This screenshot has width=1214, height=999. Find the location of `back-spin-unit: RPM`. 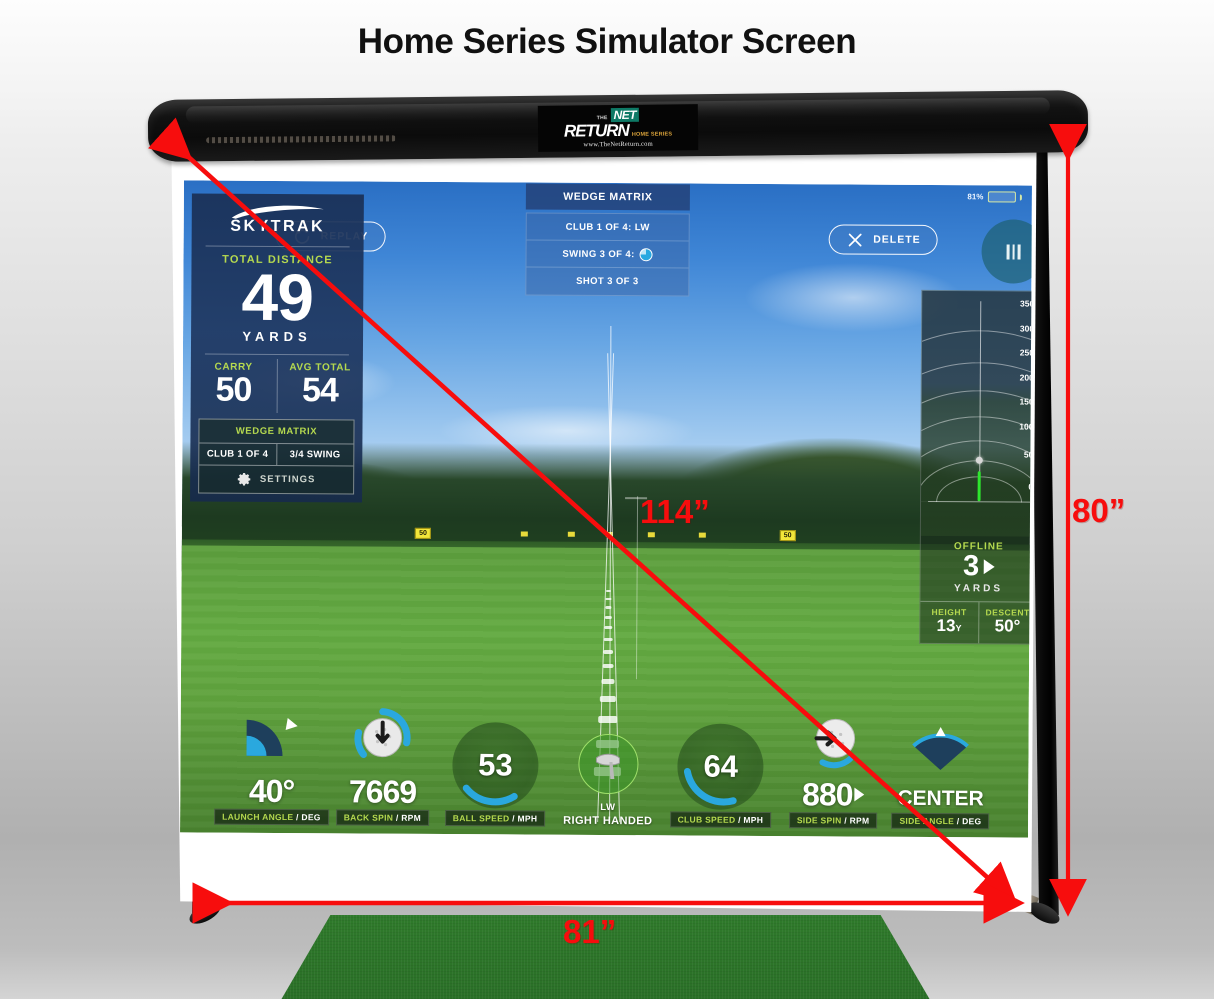

back-spin-unit: RPM is located at coordinates (411, 817).